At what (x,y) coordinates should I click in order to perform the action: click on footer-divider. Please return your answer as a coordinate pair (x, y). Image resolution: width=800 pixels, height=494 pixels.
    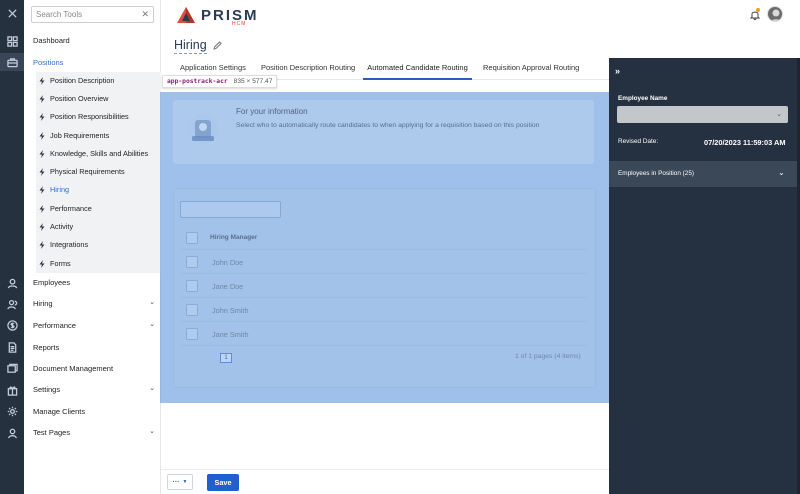
    Looking at the image, I should click on (385, 469).